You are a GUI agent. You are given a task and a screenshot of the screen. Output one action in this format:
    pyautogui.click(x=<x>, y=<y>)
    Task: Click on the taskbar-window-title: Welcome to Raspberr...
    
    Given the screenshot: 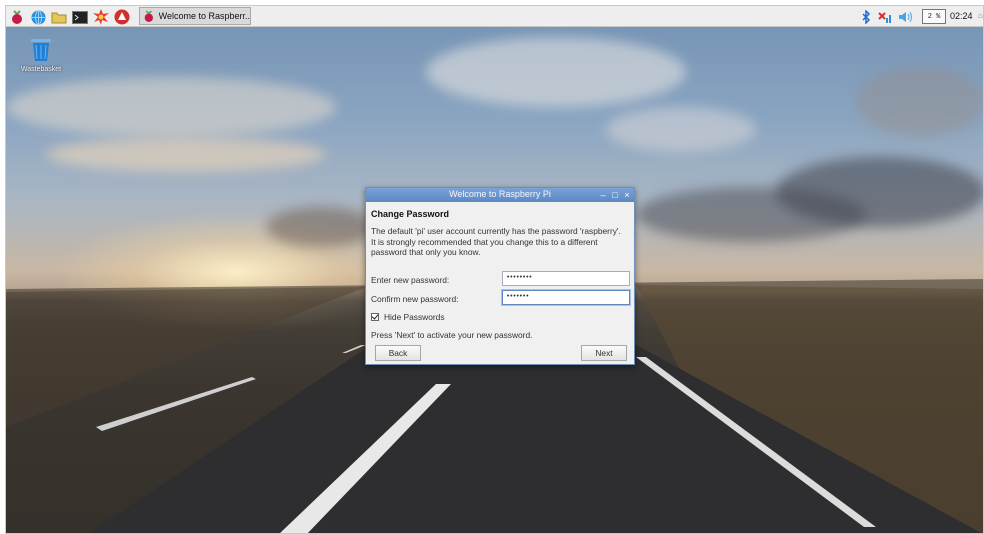 What is the action you would take?
    pyautogui.click(x=204, y=16)
    